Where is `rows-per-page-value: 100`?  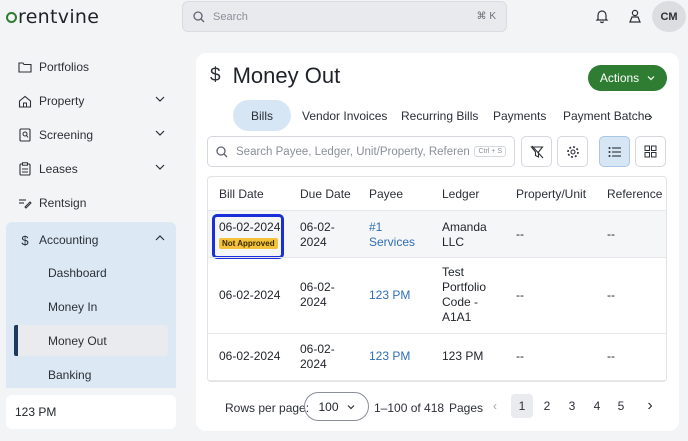
rows-per-page-value: 100 is located at coordinates (328, 406).